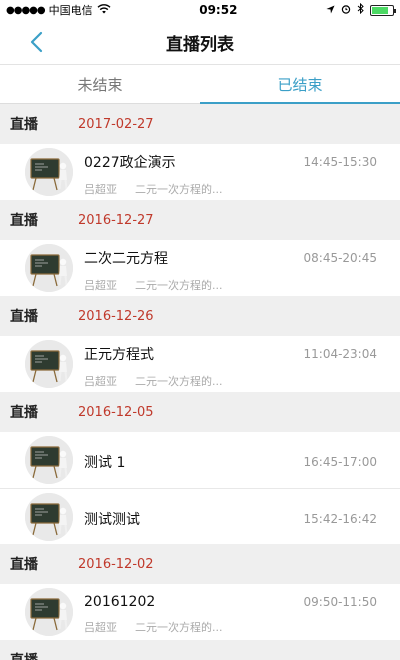 The height and width of the screenshot is (660, 400). I want to click on item-main-row: 测试测试 15:42-16:42, so click(230, 519).